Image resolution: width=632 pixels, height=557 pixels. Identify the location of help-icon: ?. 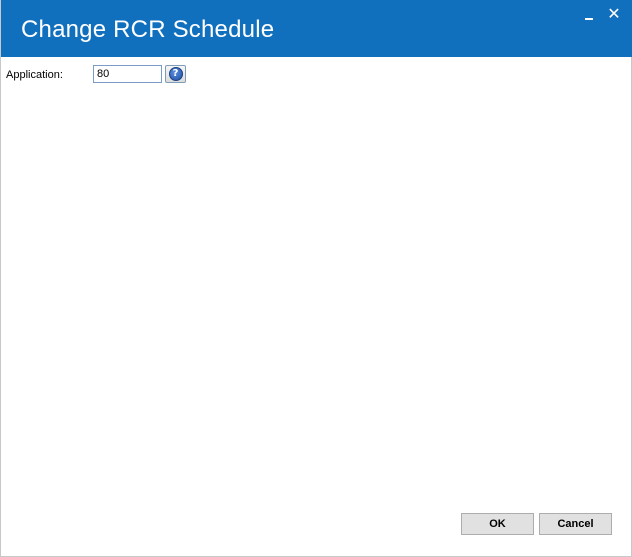
(175, 74).